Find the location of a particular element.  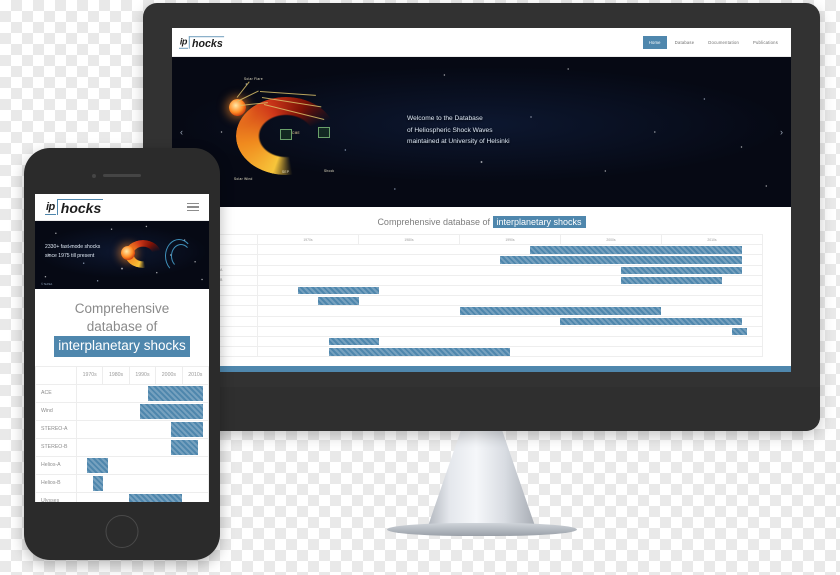

mobile-site-logo: ip hocks is located at coordinates (74, 207).